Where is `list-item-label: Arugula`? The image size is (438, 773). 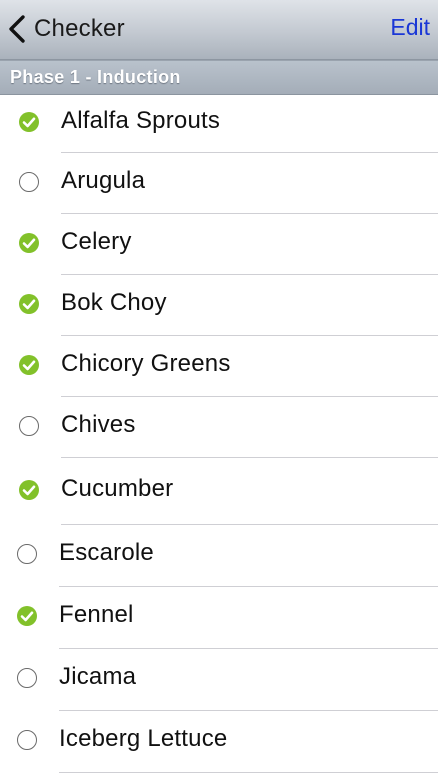
list-item-label: Arugula is located at coordinates (103, 180).